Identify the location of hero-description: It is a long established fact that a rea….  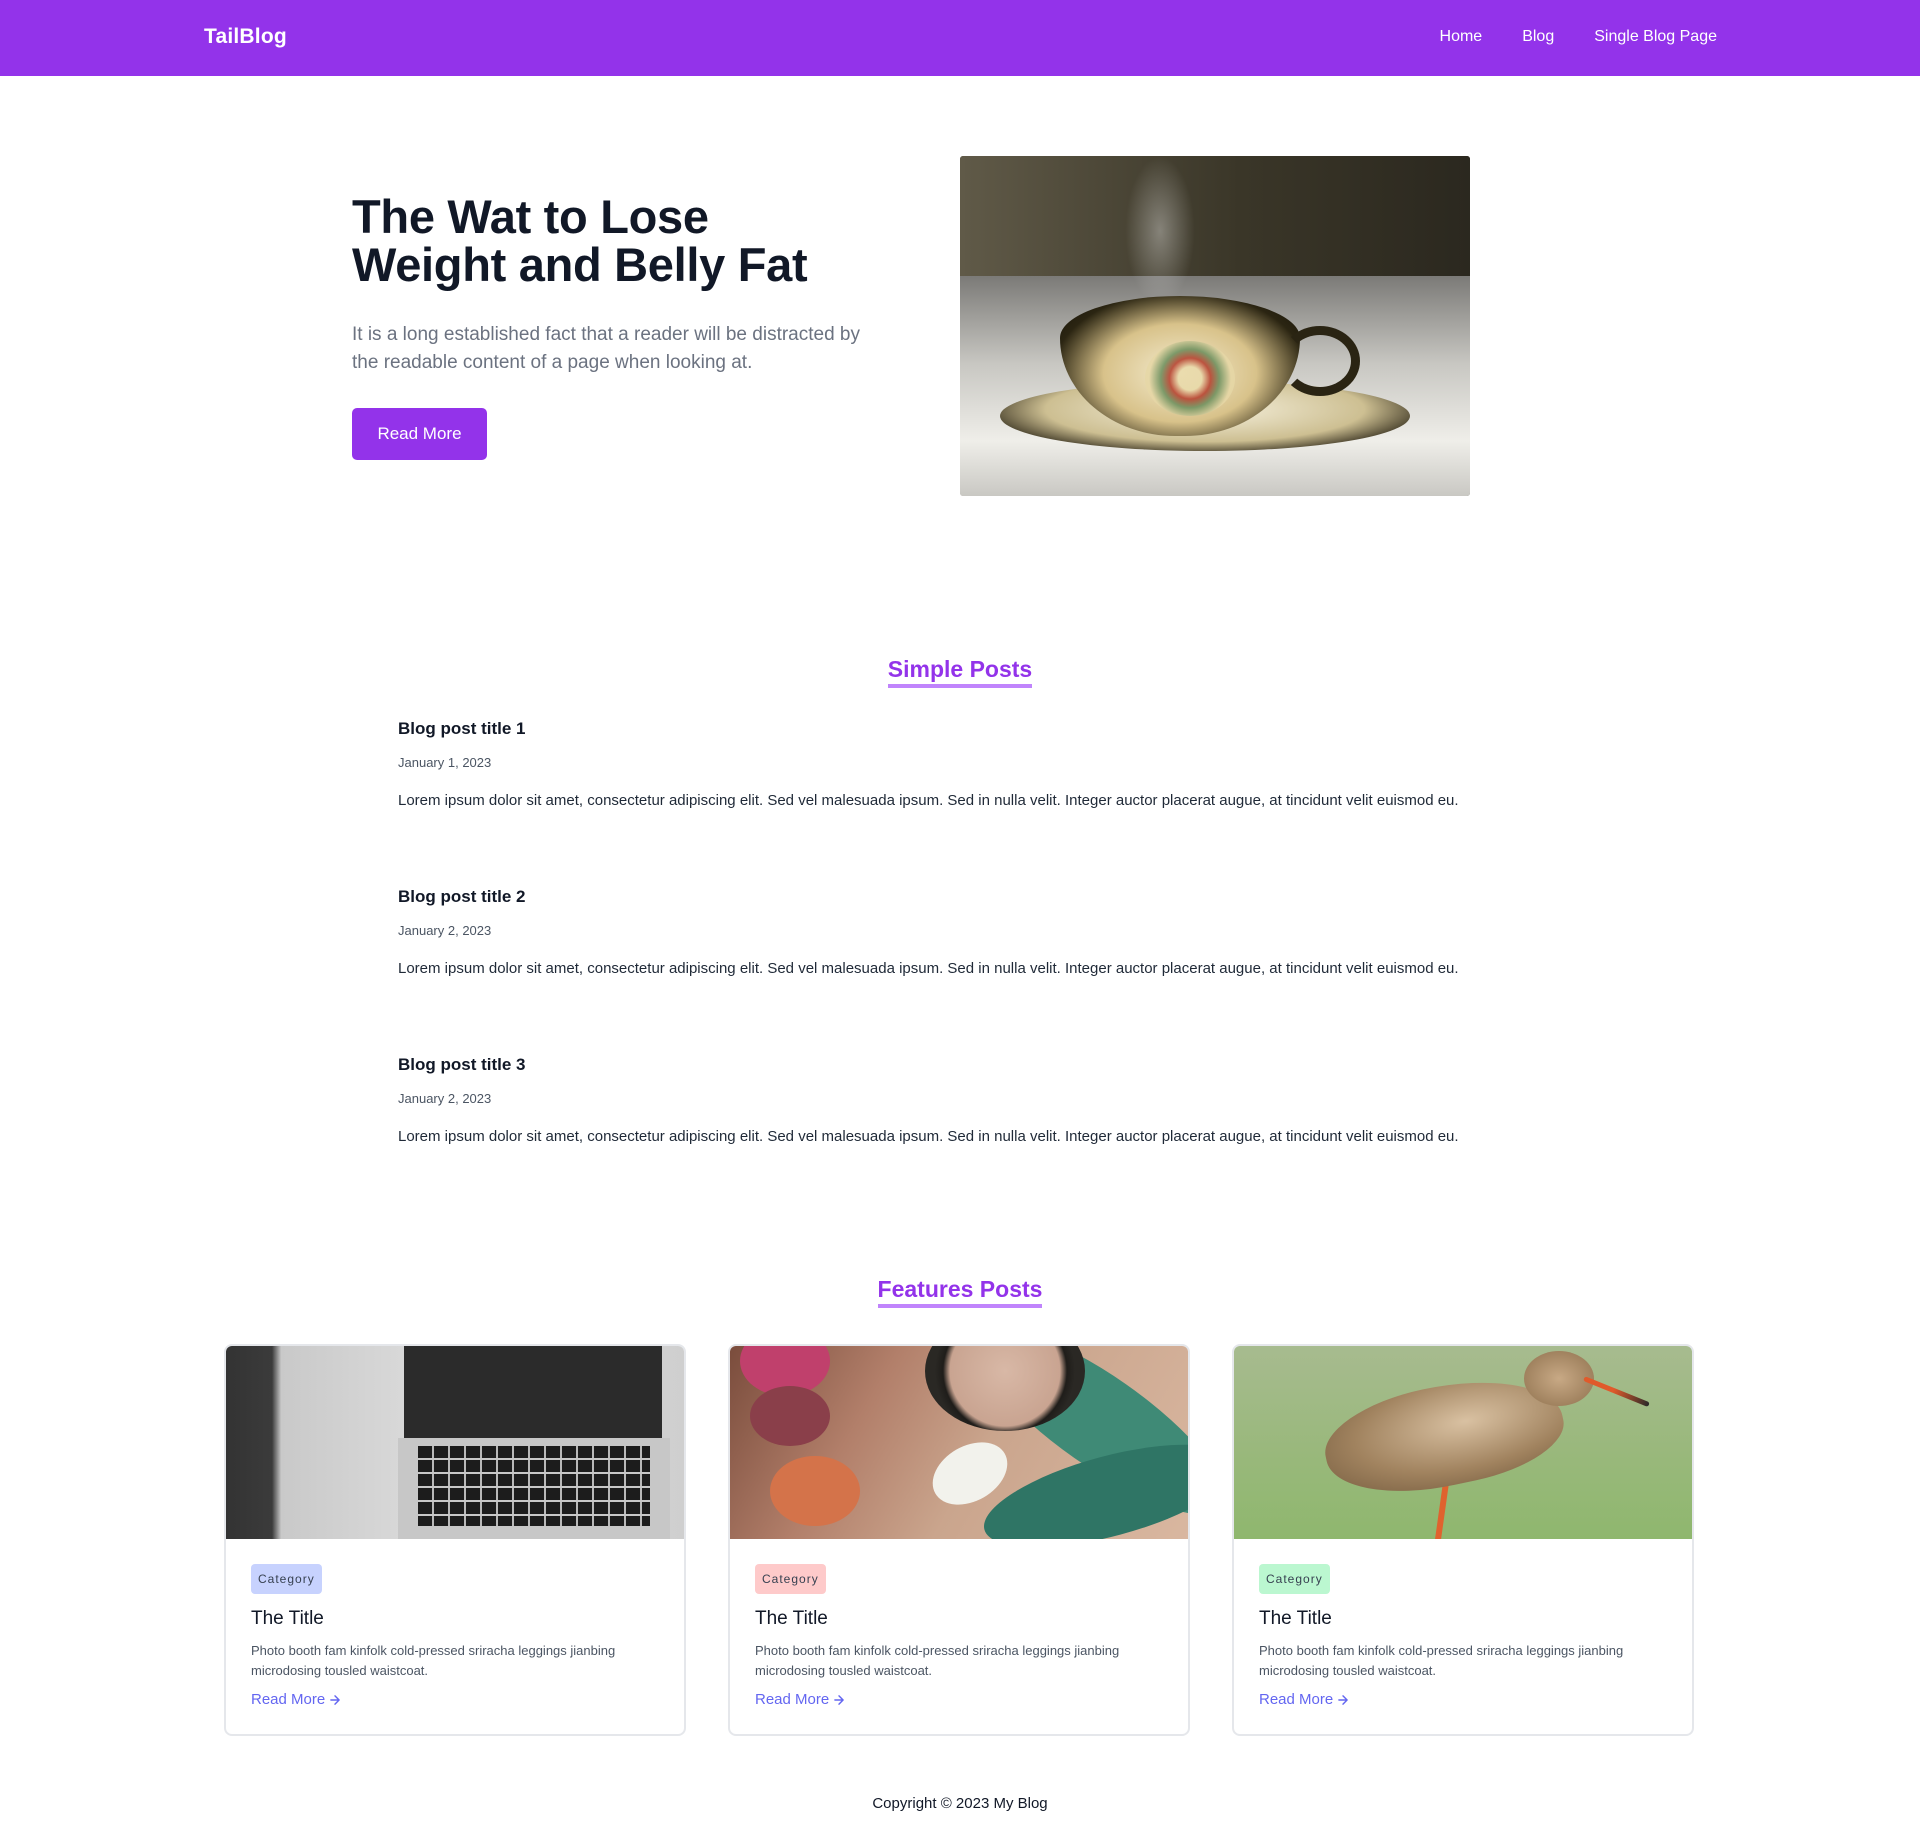
(606, 348).